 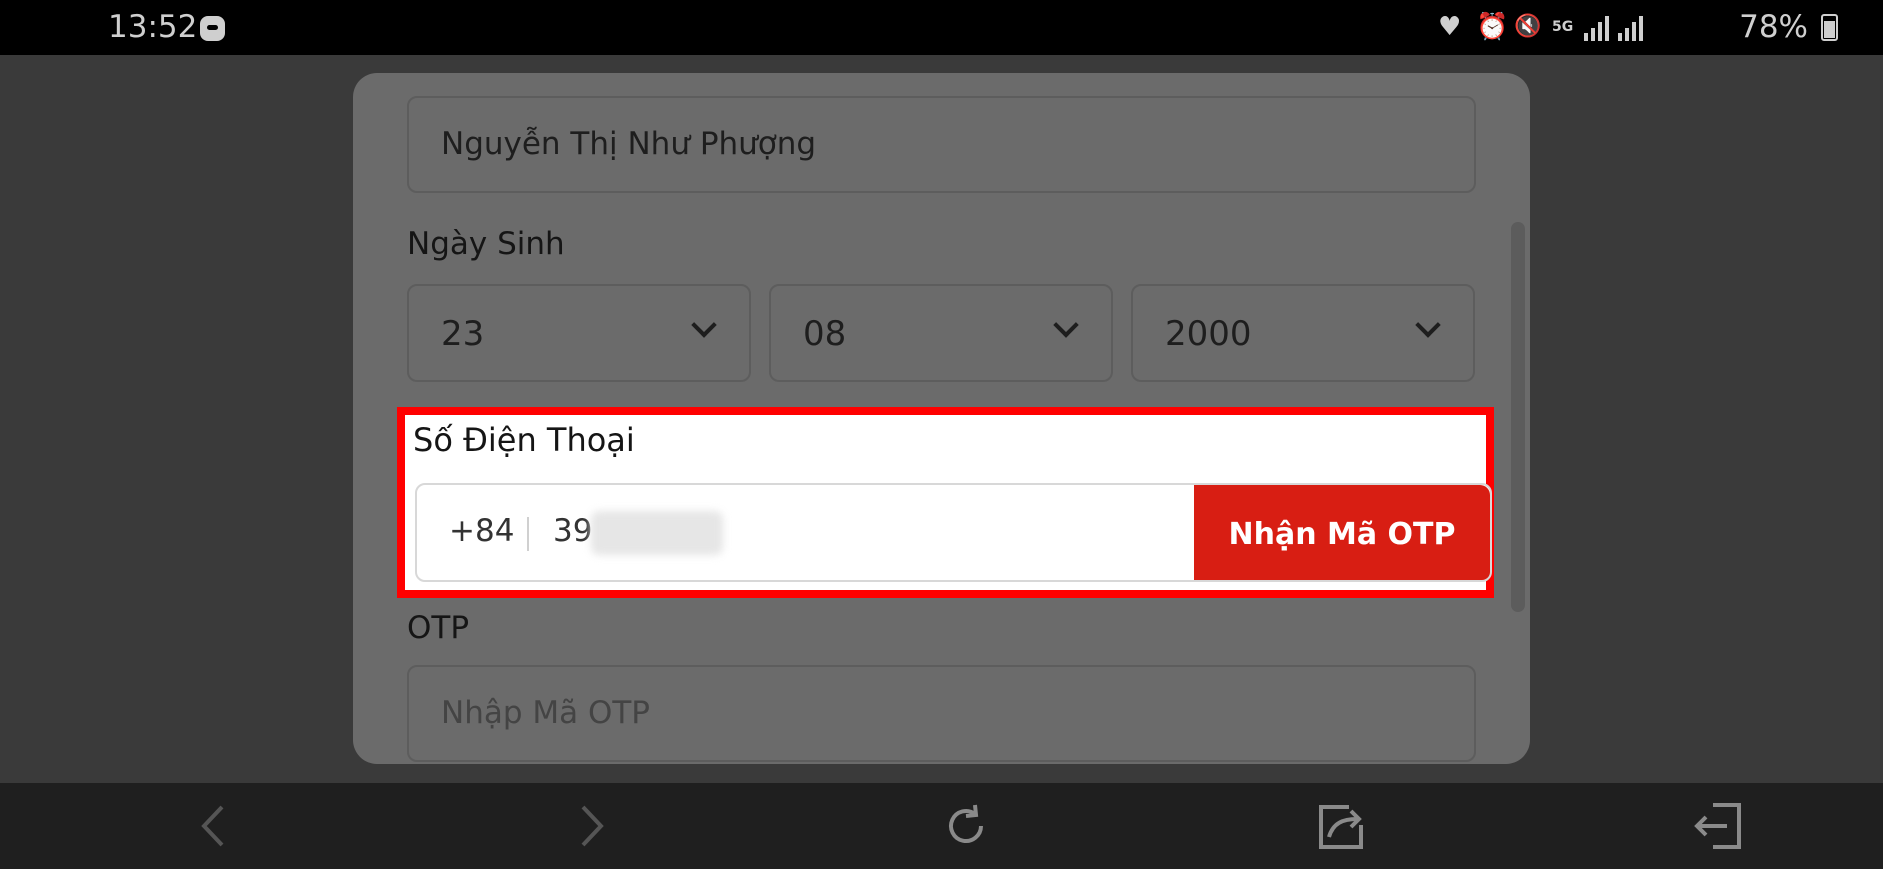 What do you see at coordinates (438, 628) in the screenshot?
I see `otp-label: OTP` at bounding box center [438, 628].